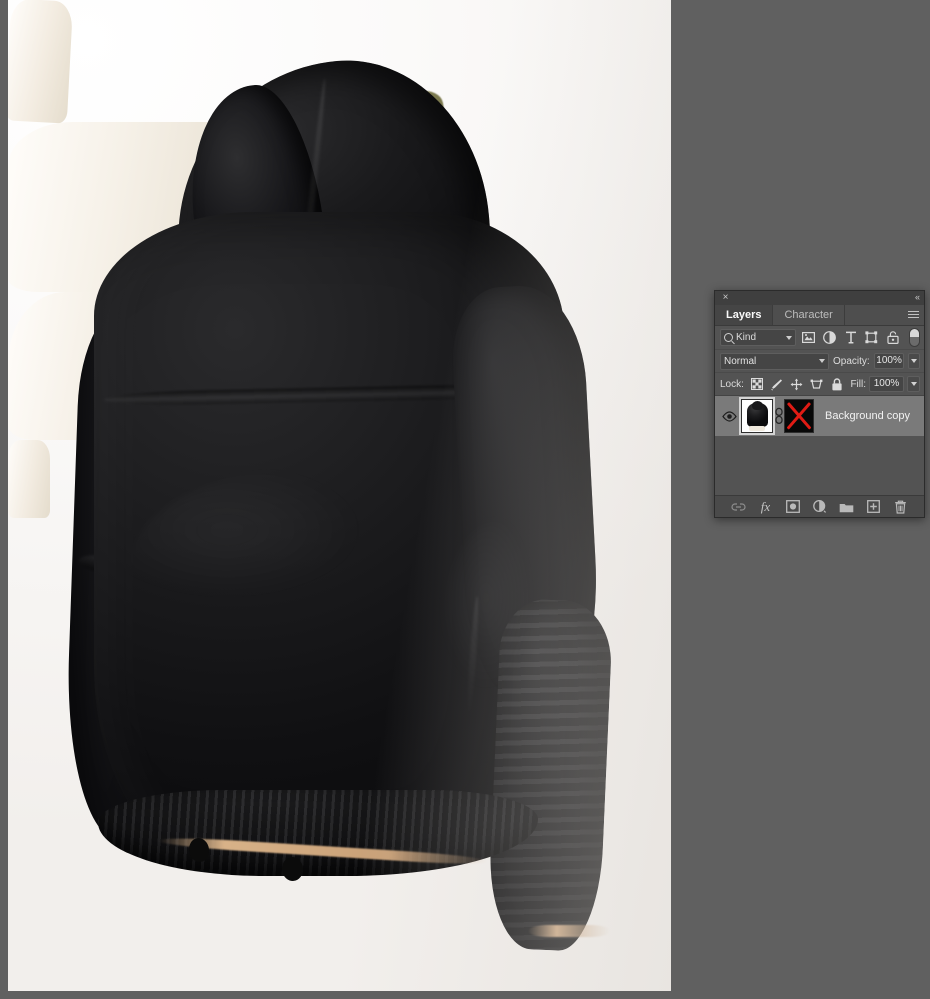 This screenshot has height=999, width=930. I want to click on fx-icon: fx, so click(765, 506).